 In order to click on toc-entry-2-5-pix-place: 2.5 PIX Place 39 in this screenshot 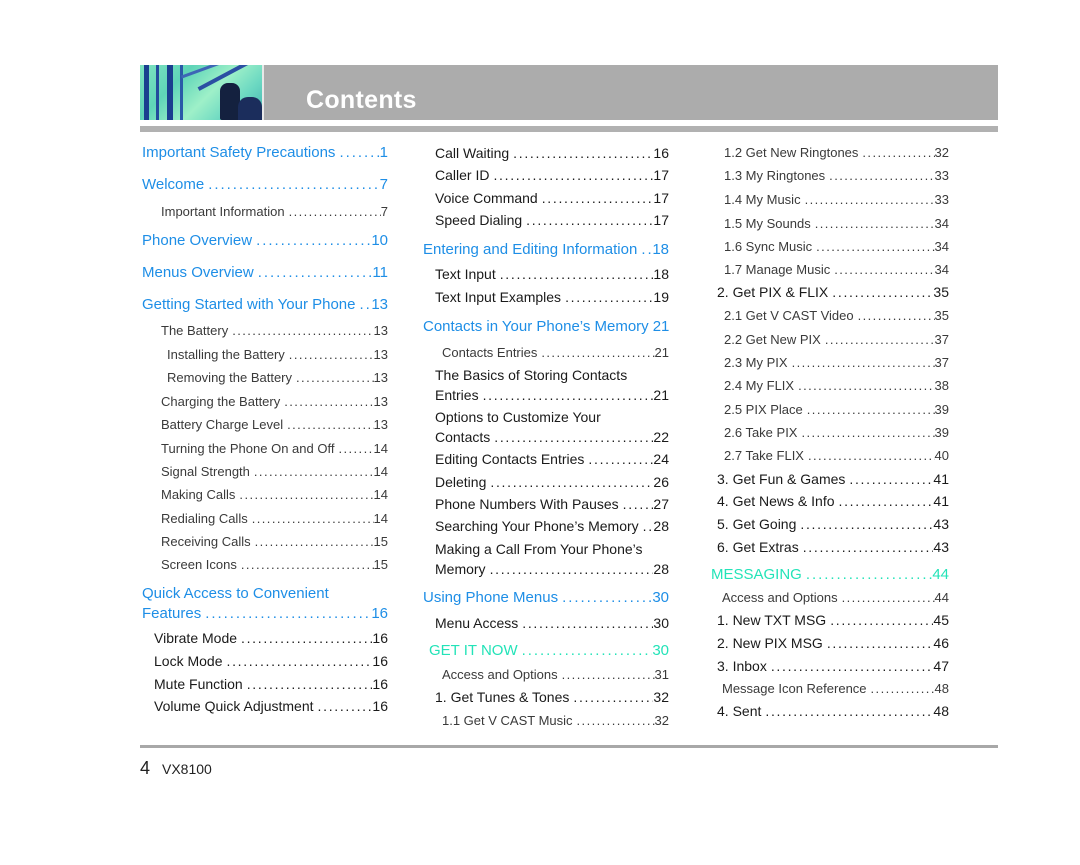, I will do `click(836, 409)`.